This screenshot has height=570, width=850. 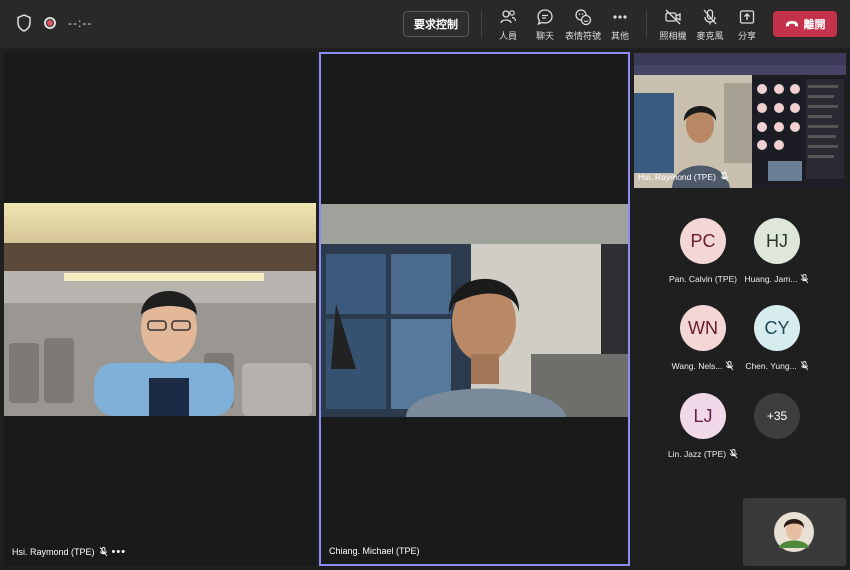 I want to click on more-options-icon: •••, so click(x=119, y=552).